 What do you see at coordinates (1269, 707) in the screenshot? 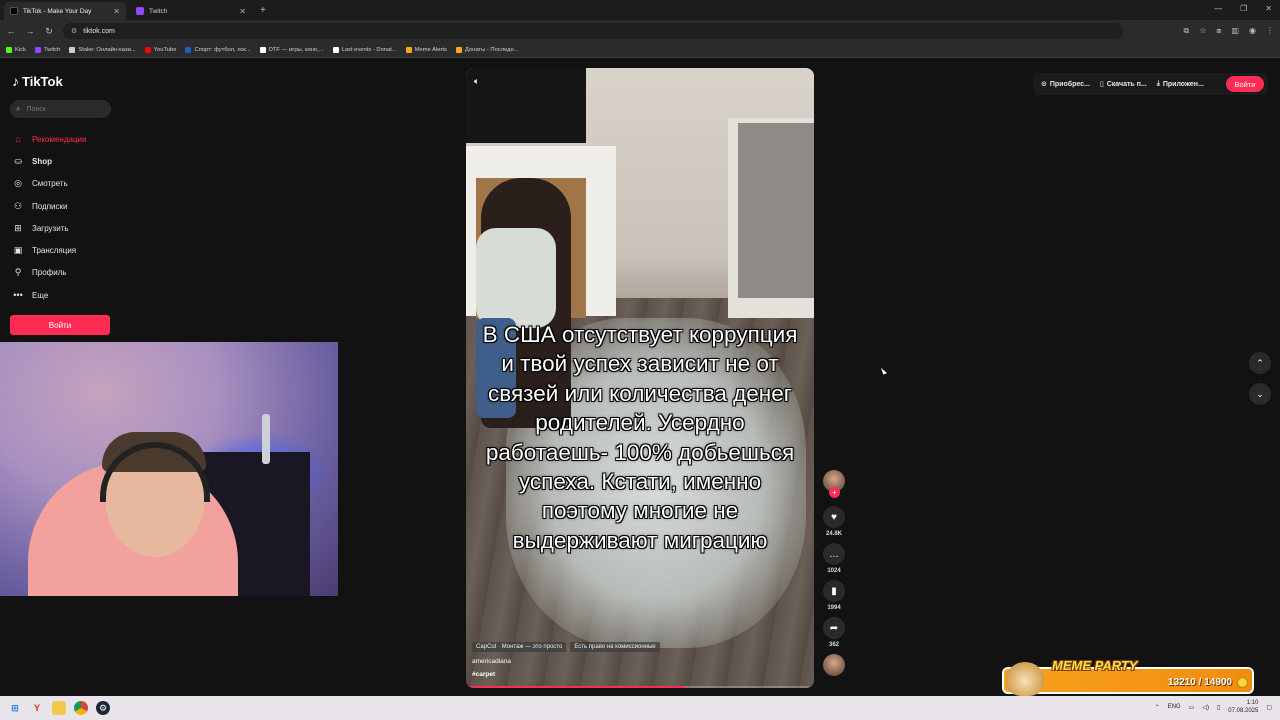
I see `notifications-icon: ▢` at bounding box center [1269, 707].